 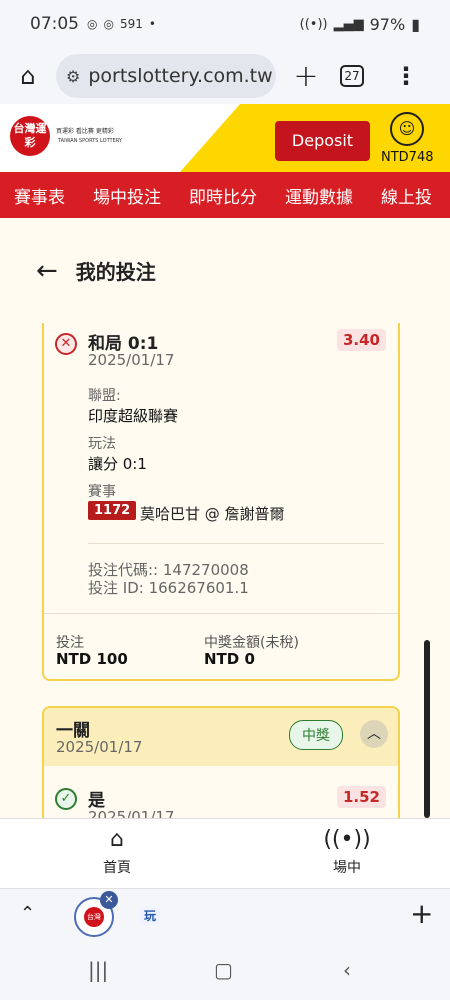 I want to click on win-amount-value: NTD 0, so click(x=229, y=659).